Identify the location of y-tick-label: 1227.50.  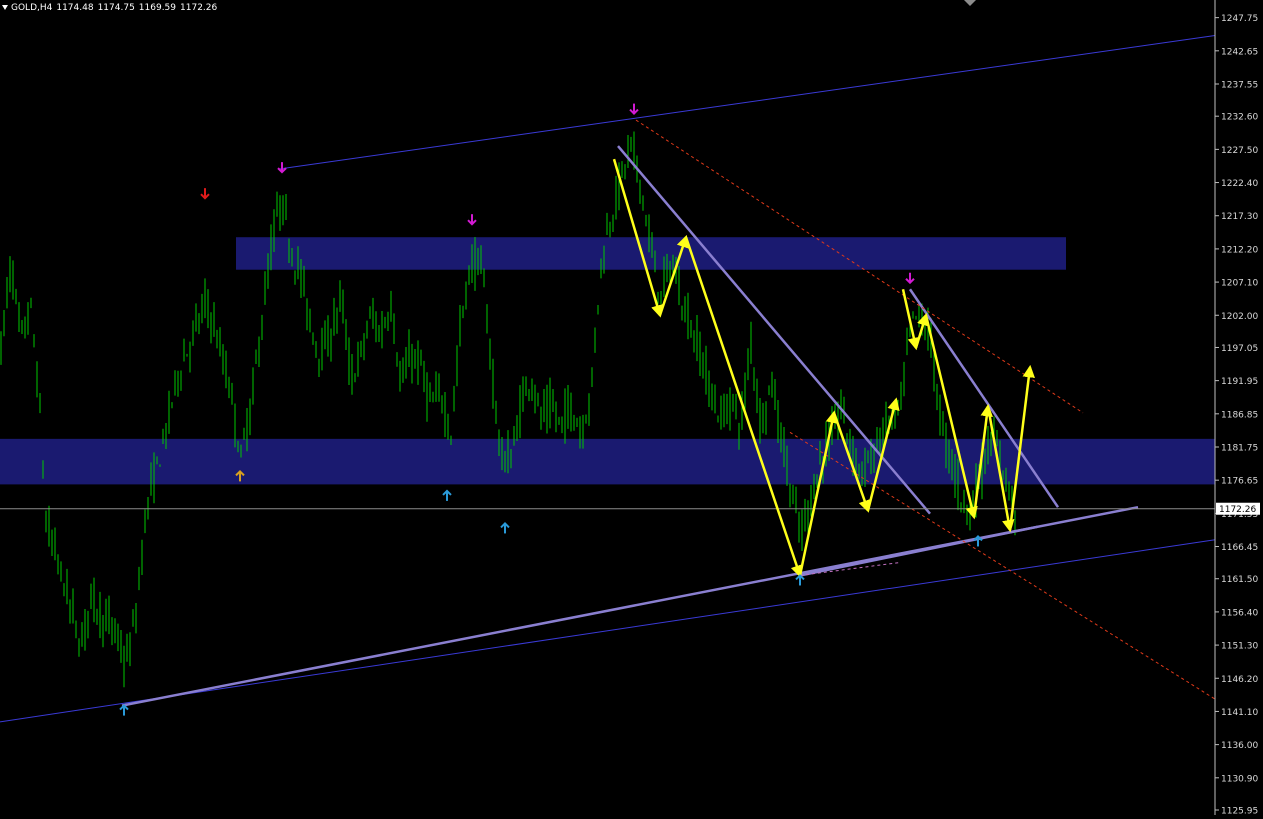
(1239, 151).